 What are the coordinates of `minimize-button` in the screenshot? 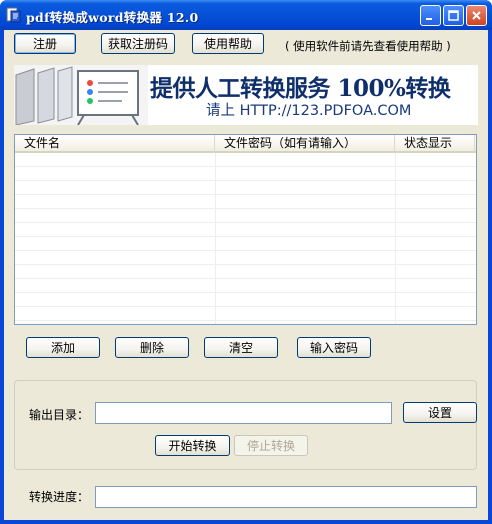 It's located at (430, 15).